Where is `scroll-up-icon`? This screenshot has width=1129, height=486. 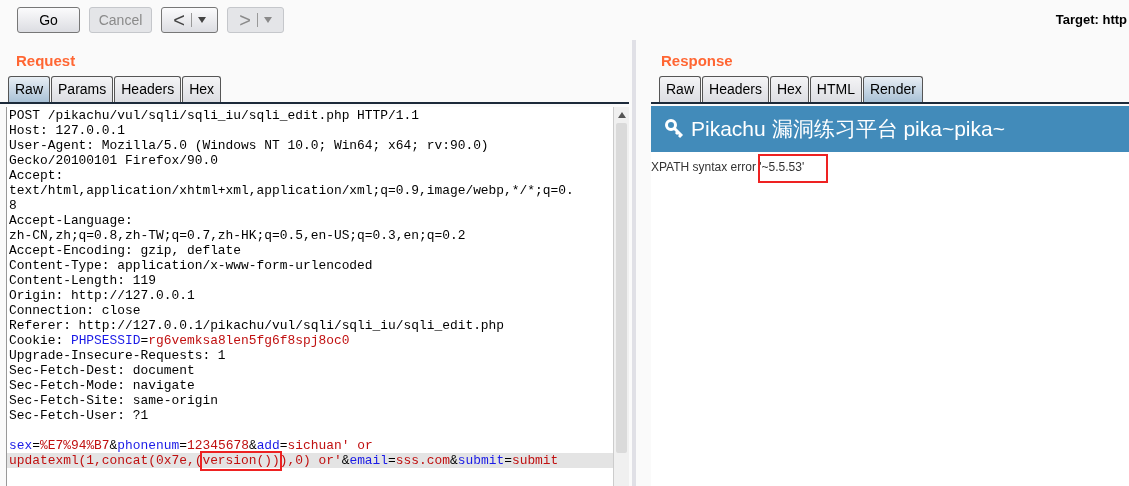
scroll-up-icon is located at coordinates (621, 115).